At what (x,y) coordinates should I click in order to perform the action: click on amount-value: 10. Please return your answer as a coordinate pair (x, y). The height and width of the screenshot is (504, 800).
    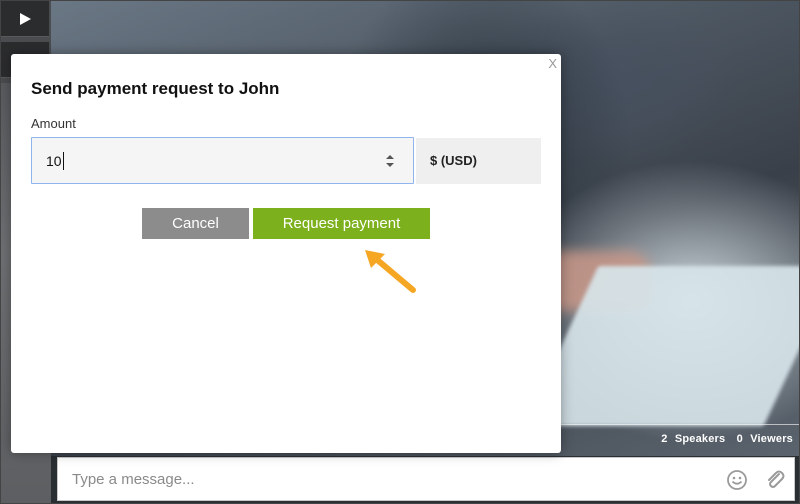
    Looking at the image, I should click on (54, 161).